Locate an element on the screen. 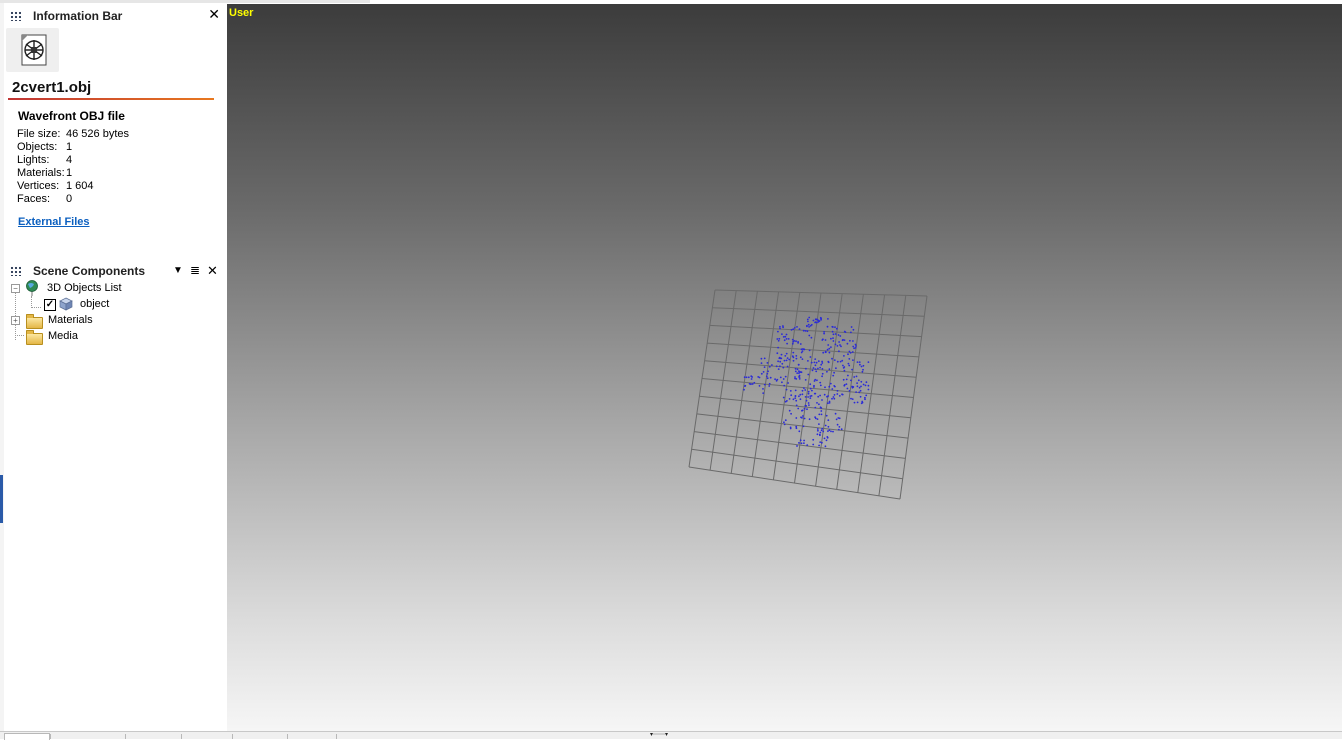 Image resolution: width=1342 pixels, height=740 pixels. tree-item-object: ✓ object is located at coordinates (116, 304).